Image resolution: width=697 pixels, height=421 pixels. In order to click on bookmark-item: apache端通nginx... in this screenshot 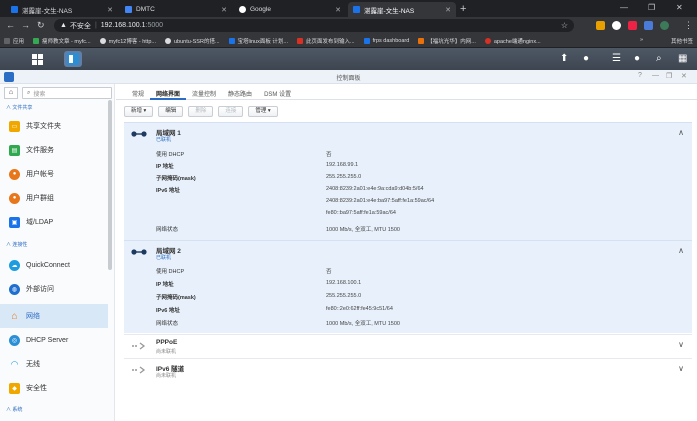, I will do `click(512, 41)`.